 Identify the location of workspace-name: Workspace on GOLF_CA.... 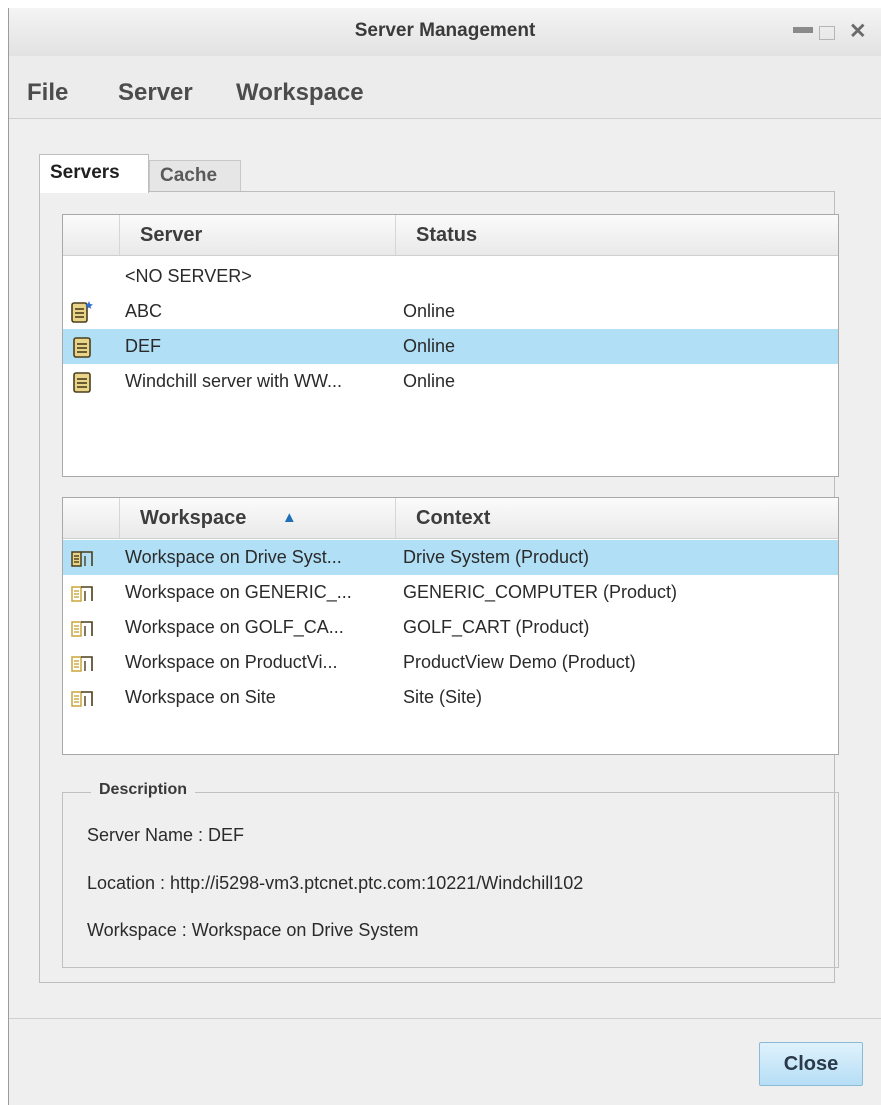
(234, 627).